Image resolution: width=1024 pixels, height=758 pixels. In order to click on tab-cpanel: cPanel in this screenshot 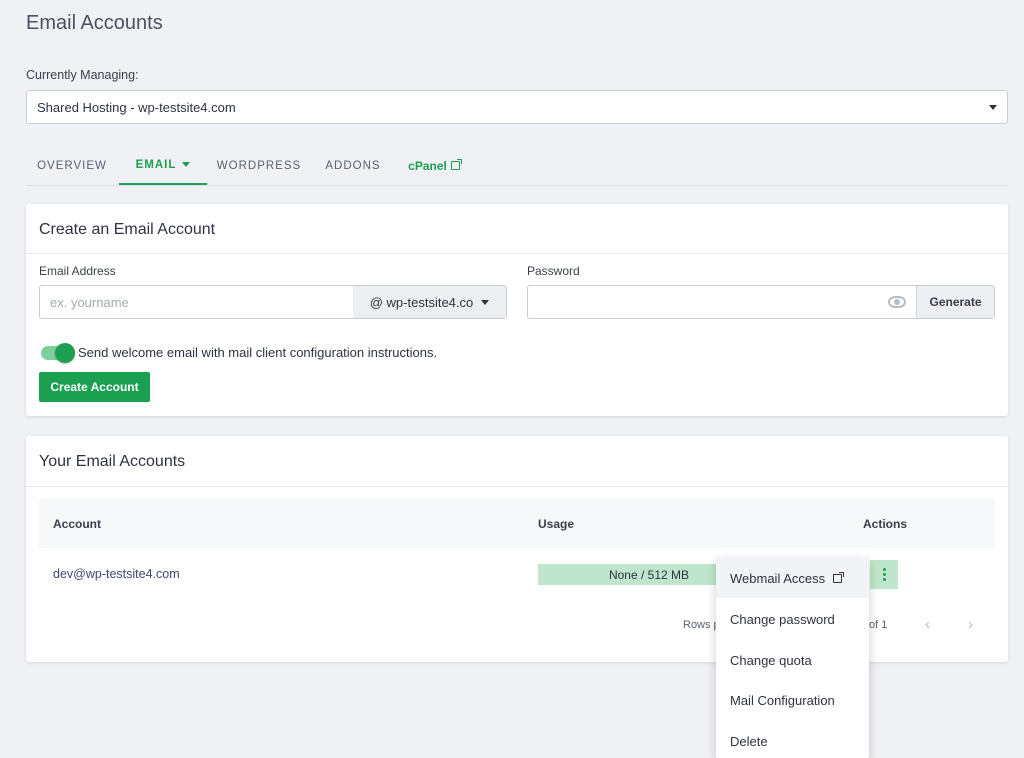, I will do `click(434, 165)`.